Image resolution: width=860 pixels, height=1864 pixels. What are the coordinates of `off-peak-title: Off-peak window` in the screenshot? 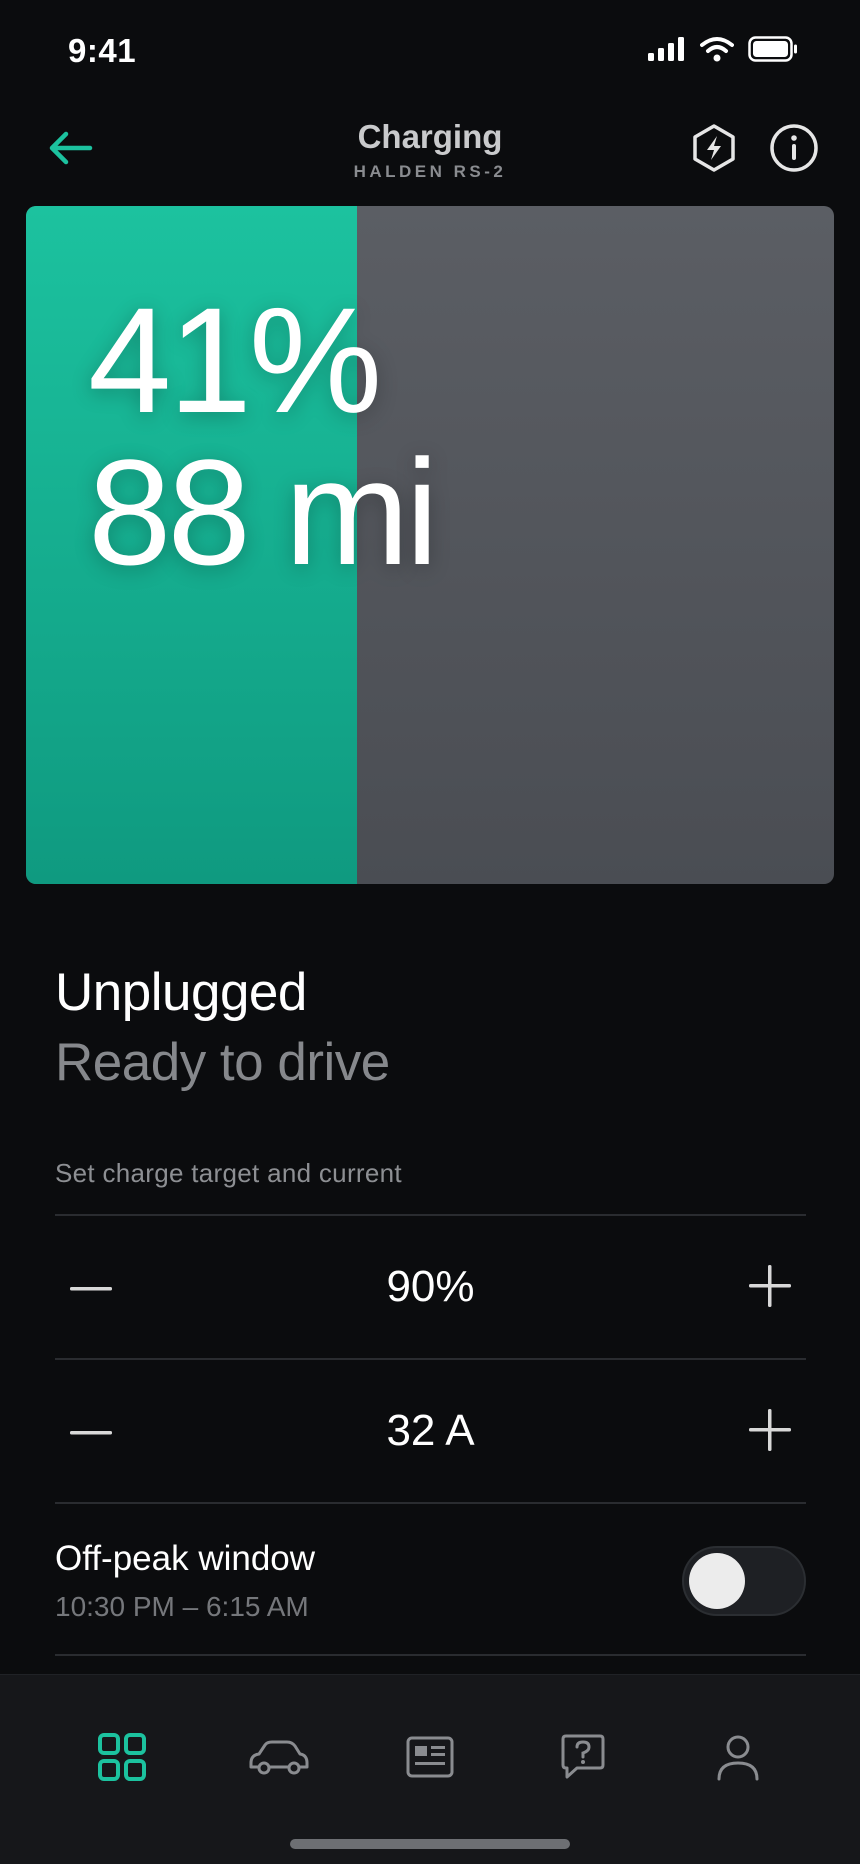 It's located at (185, 1558).